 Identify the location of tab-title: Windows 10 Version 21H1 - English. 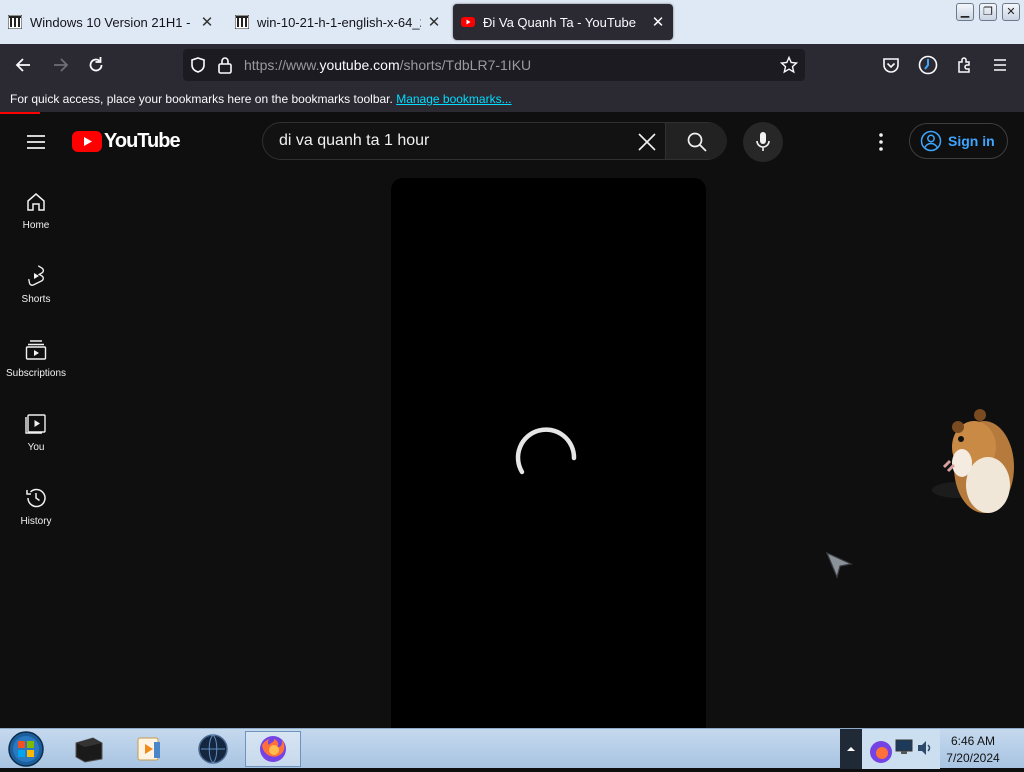
(112, 22).